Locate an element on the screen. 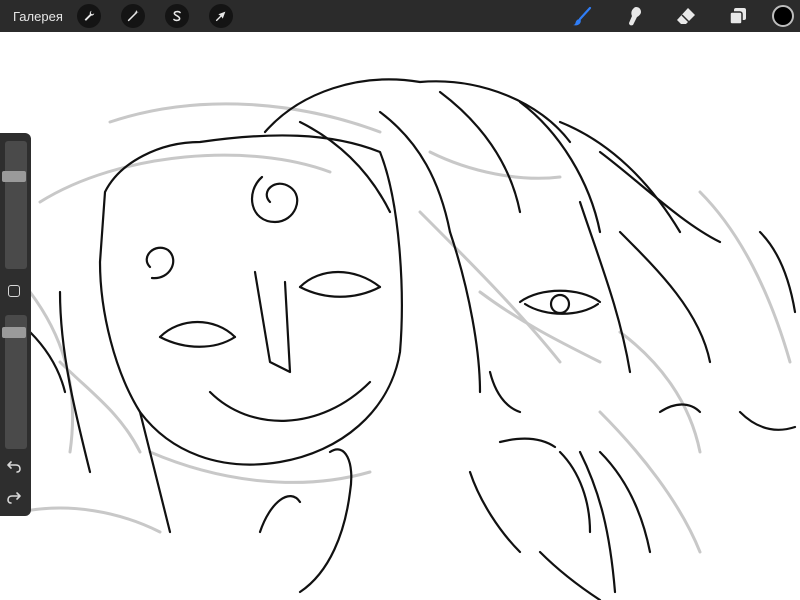 The image size is (800, 600). arrow-cursor-icon is located at coordinates (220, 16).